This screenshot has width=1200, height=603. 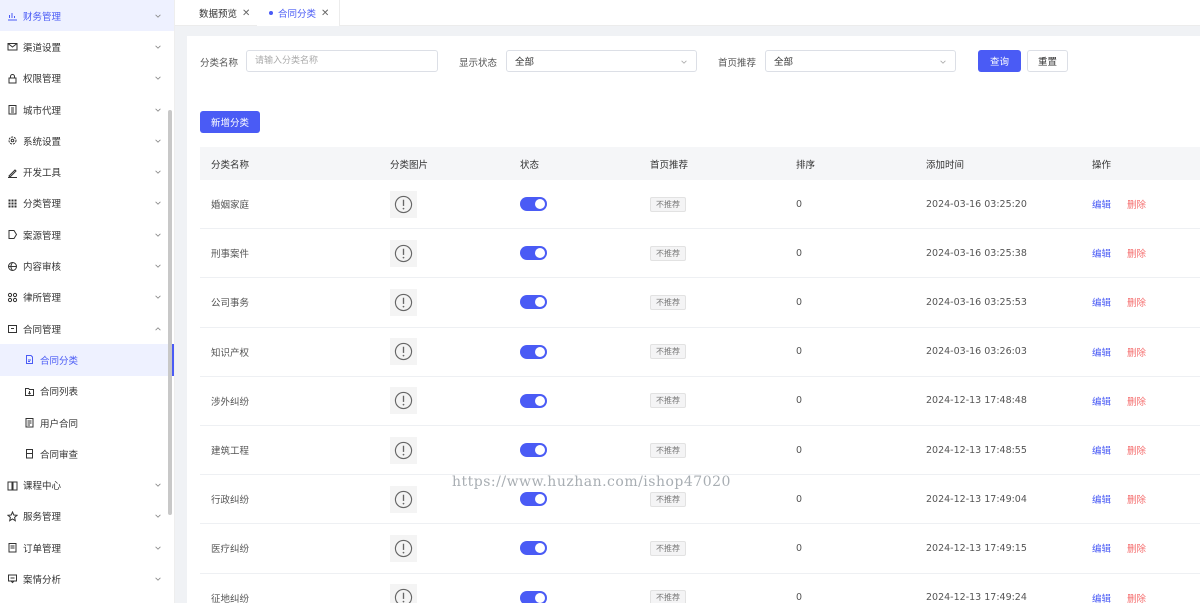 What do you see at coordinates (403, 548) in the screenshot?
I see `alert-circle-icon` at bounding box center [403, 548].